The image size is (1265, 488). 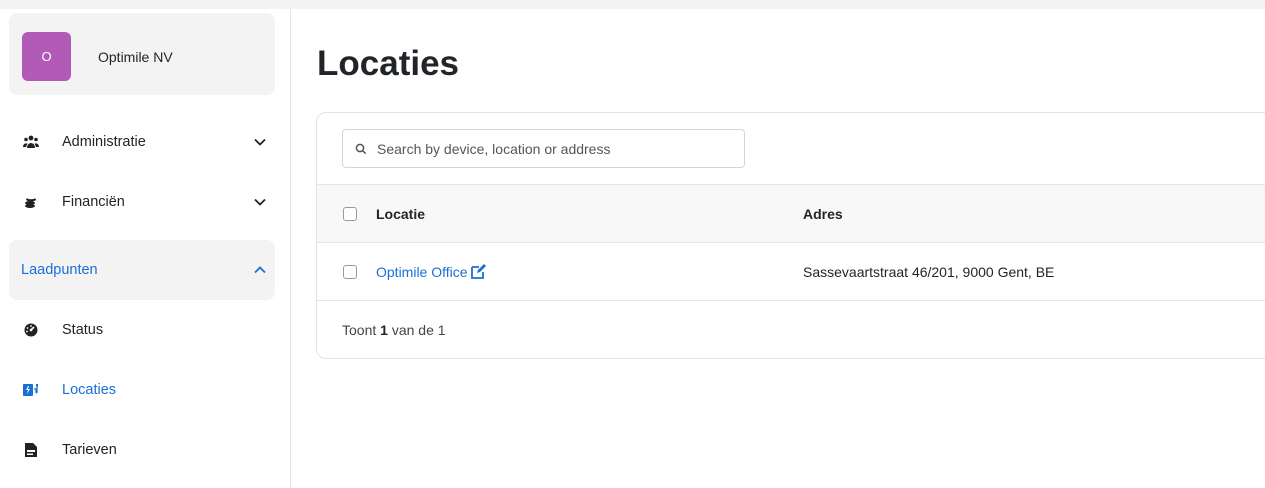 What do you see at coordinates (142, 450) in the screenshot?
I see `nav-tarieven: Tarieven` at bounding box center [142, 450].